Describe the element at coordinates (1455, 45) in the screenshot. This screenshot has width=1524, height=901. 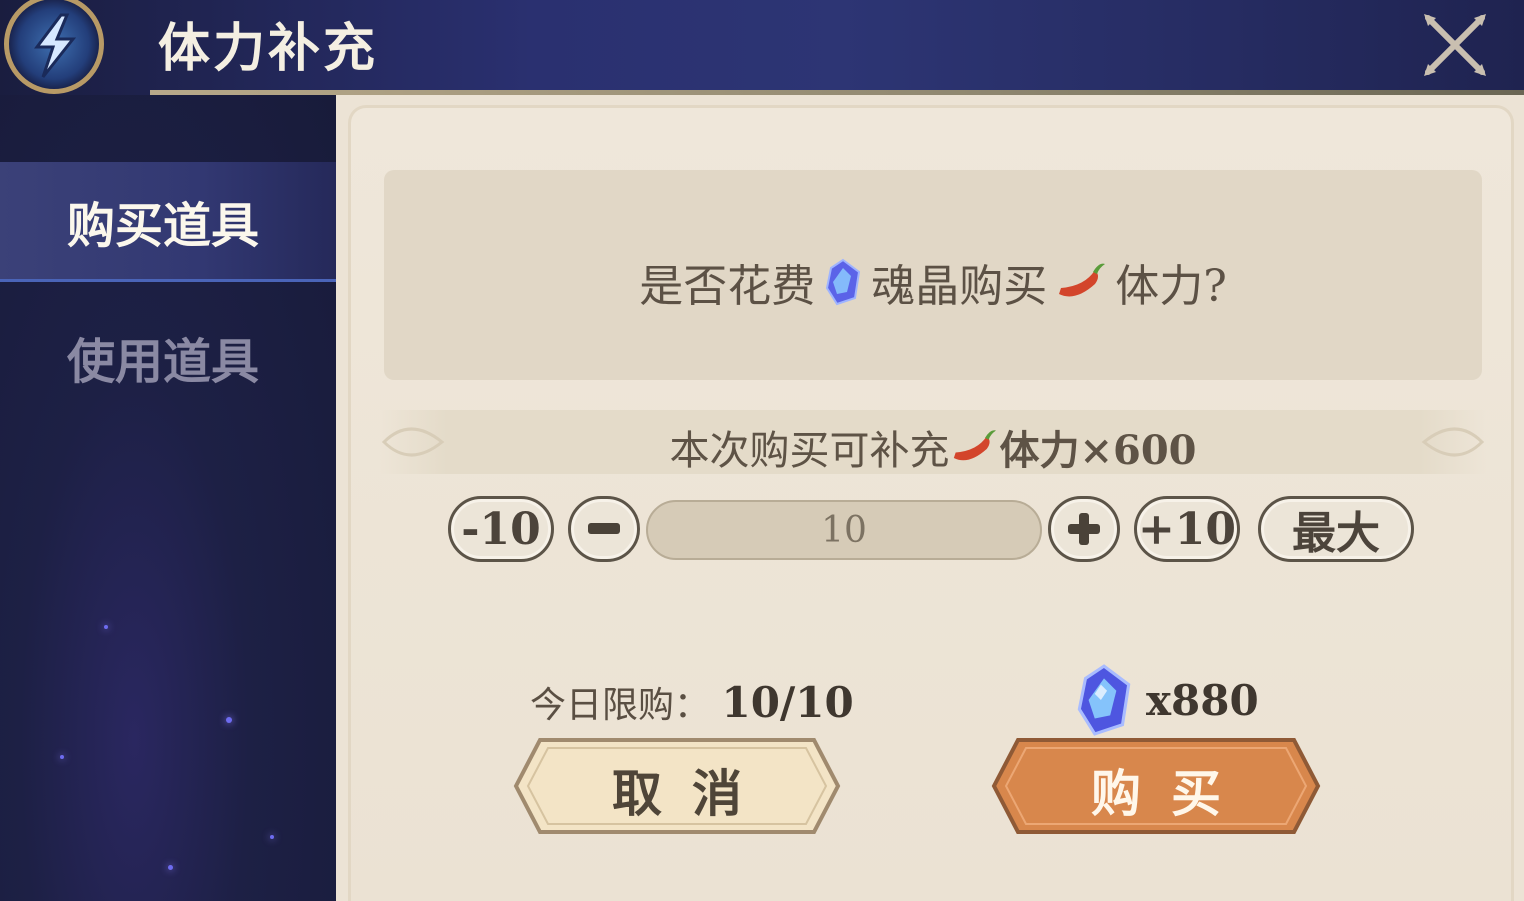
I see `close-icon` at that location.